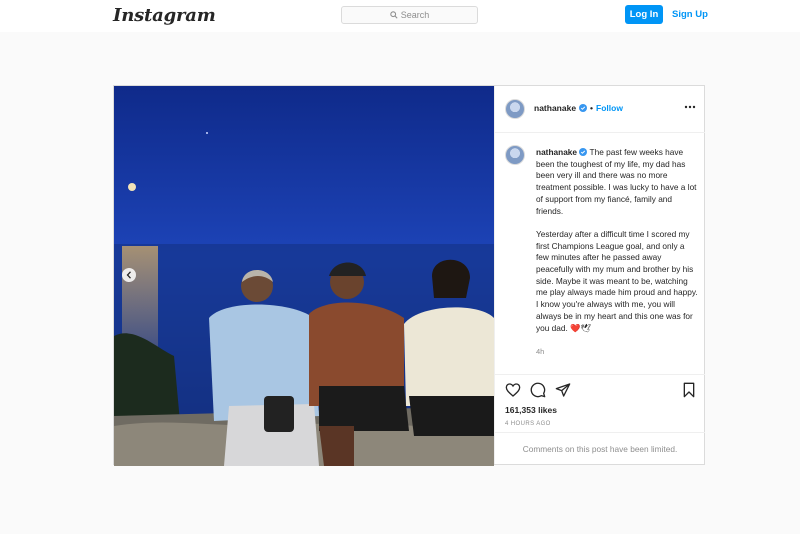 This screenshot has height=534, width=800. I want to click on top-navigation-bar: Instagram Search Log In Sign Up, so click(400, 16).